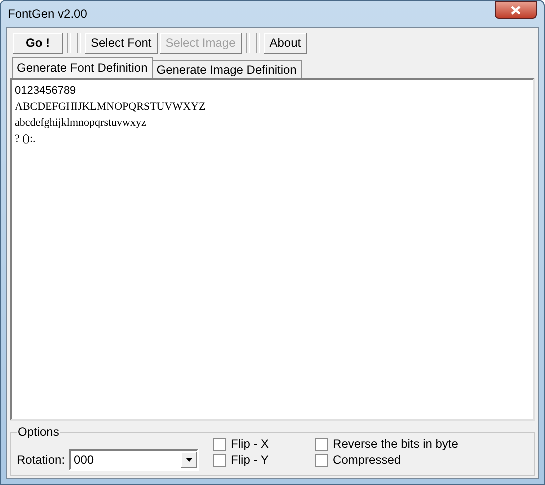 The width and height of the screenshot is (545, 485). I want to click on caret-icon, so click(189, 460).